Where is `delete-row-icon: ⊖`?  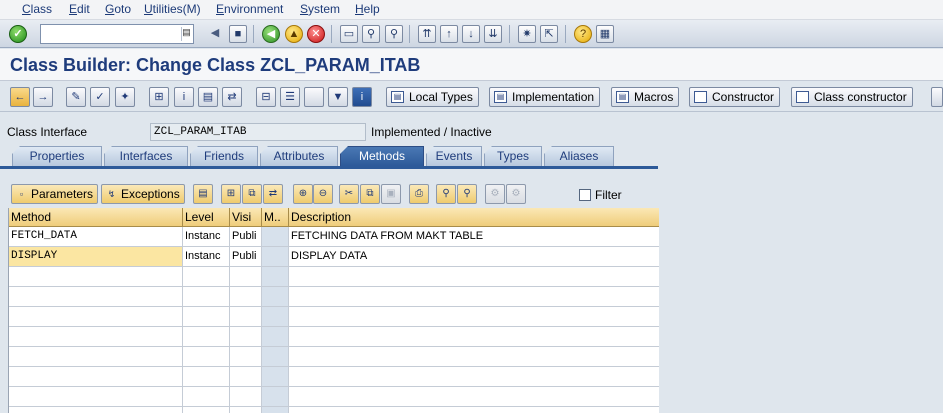
delete-row-icon: ⊖ is located at coordinates (323, 194).